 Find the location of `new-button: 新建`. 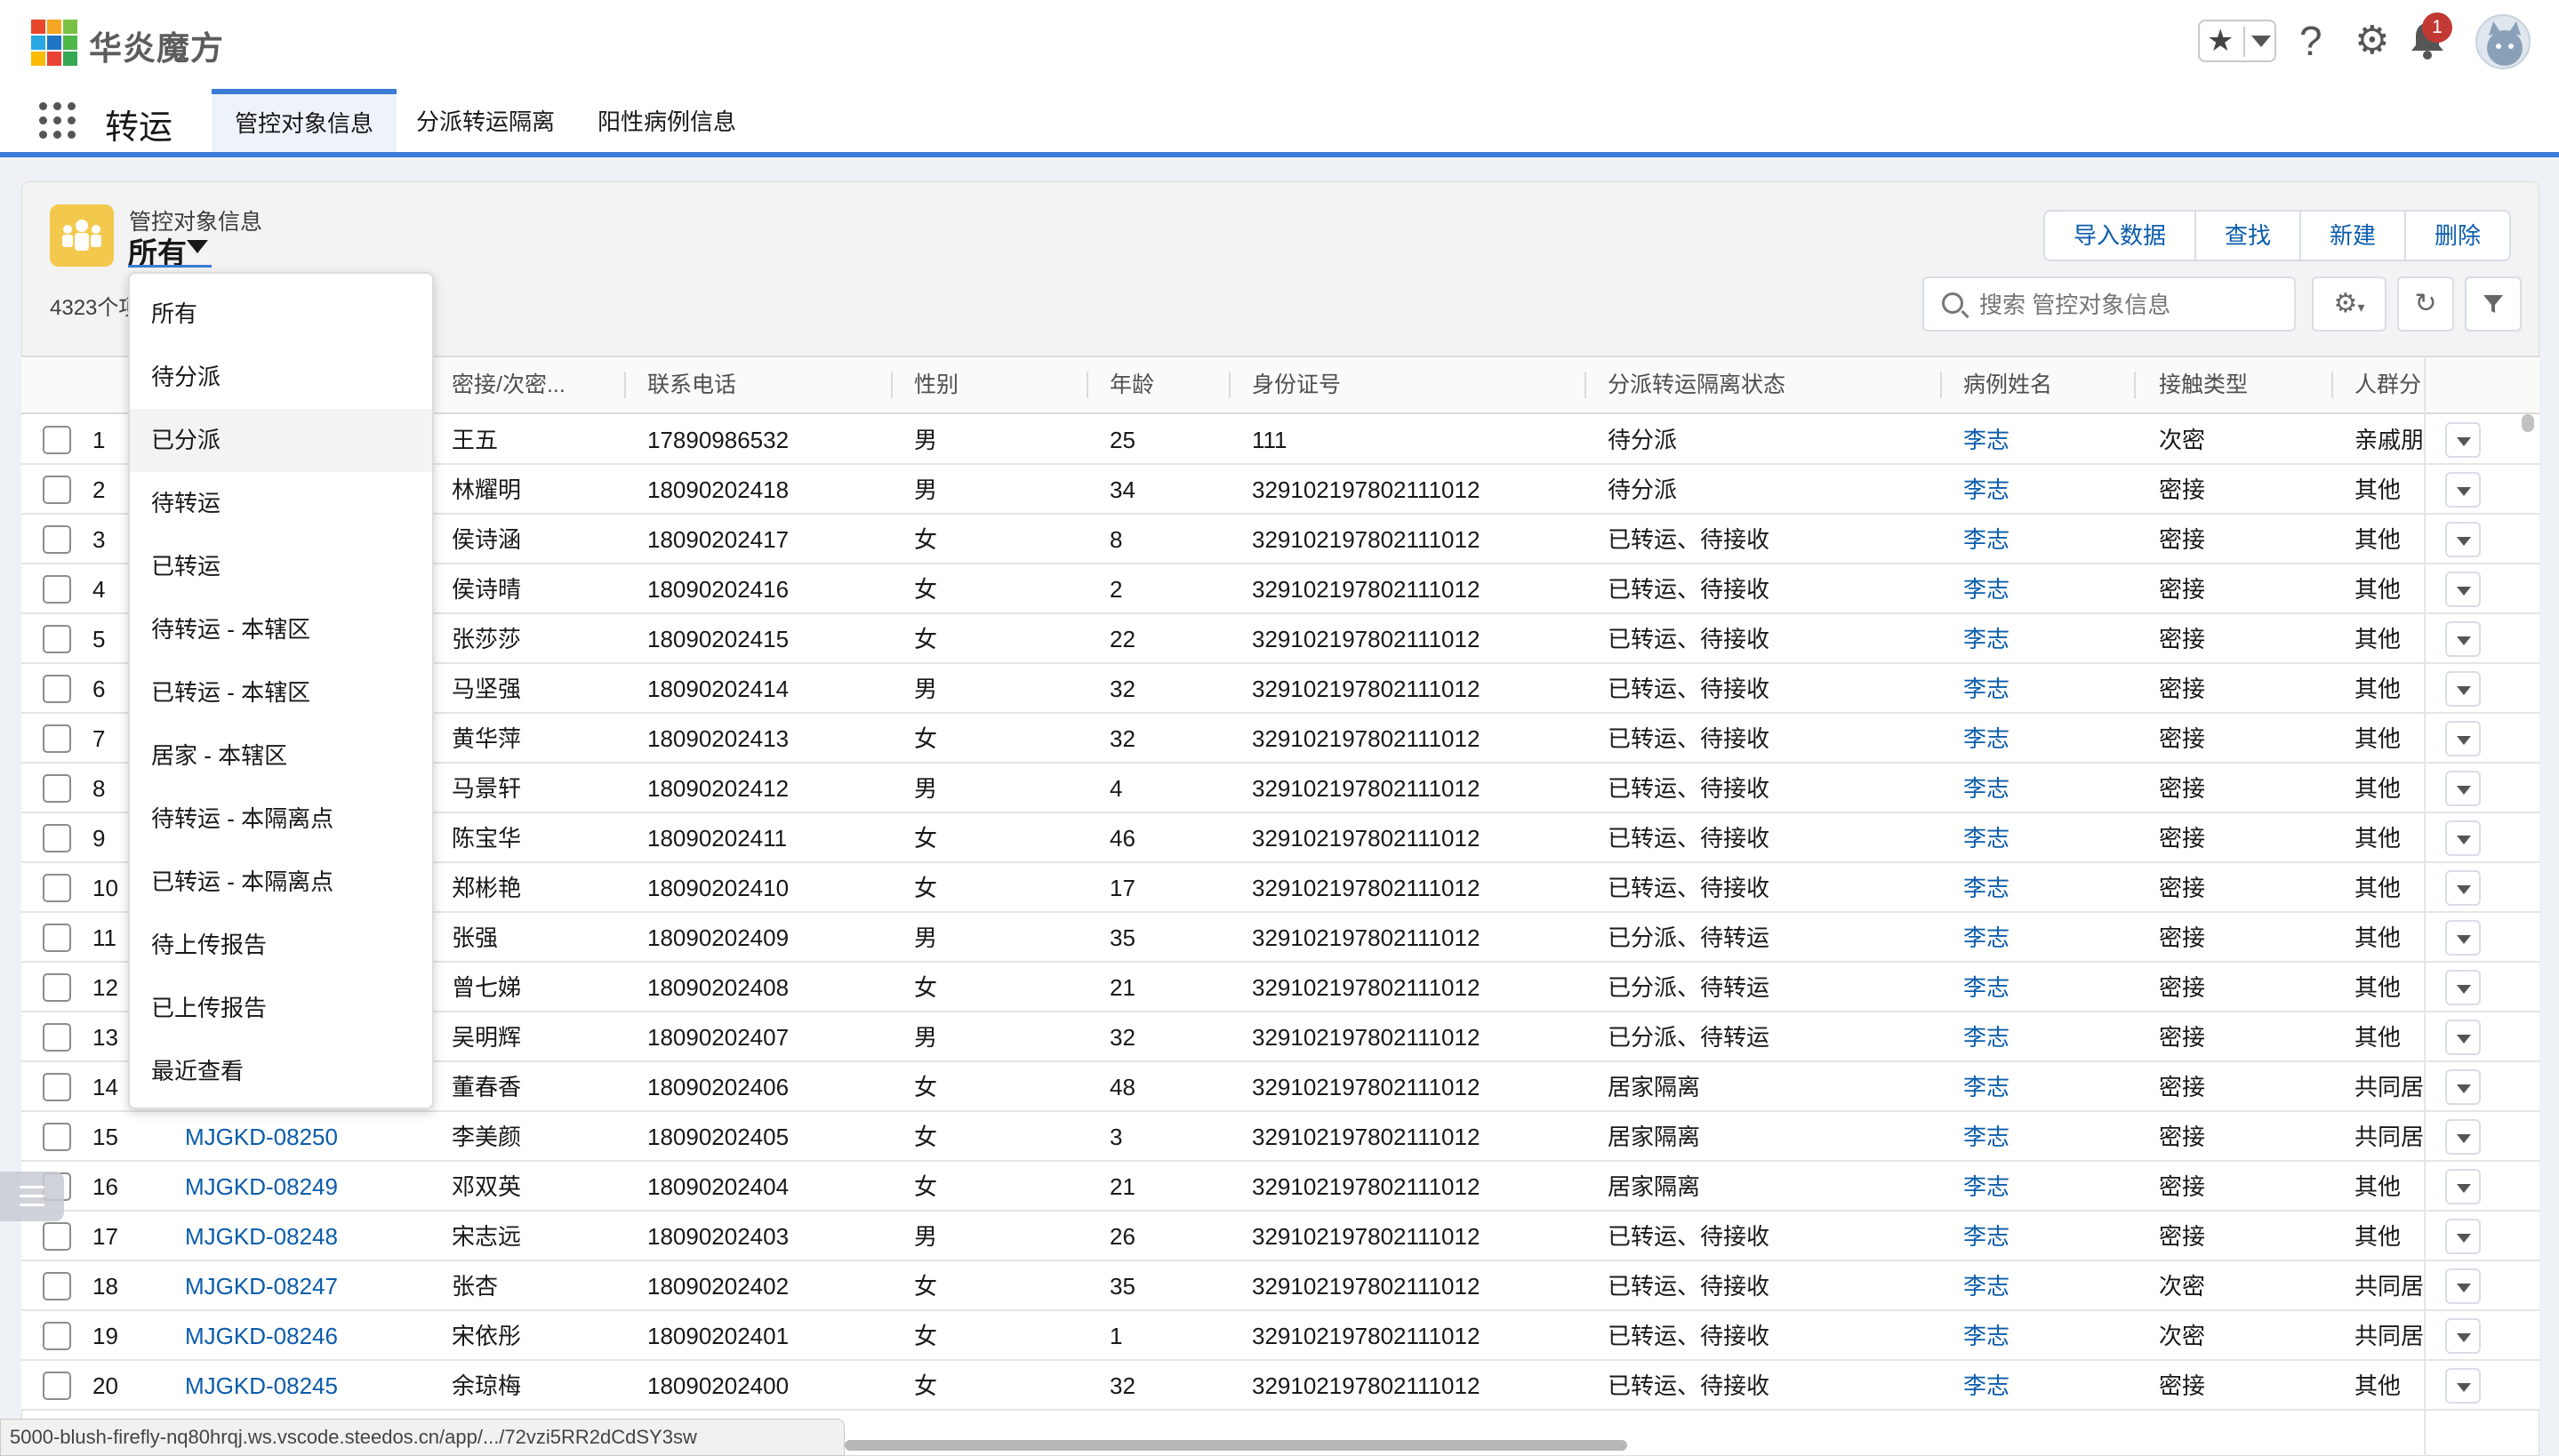

new-button: 新建 is located at coordinates (2354, 236).